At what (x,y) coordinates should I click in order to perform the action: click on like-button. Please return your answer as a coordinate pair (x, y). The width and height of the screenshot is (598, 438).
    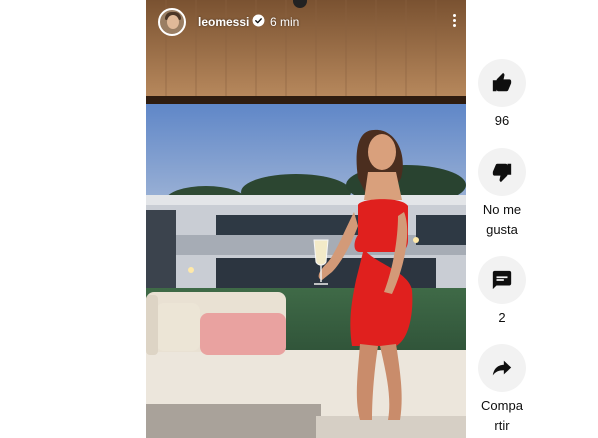
    Looking at the image, I should click on (502, 83).